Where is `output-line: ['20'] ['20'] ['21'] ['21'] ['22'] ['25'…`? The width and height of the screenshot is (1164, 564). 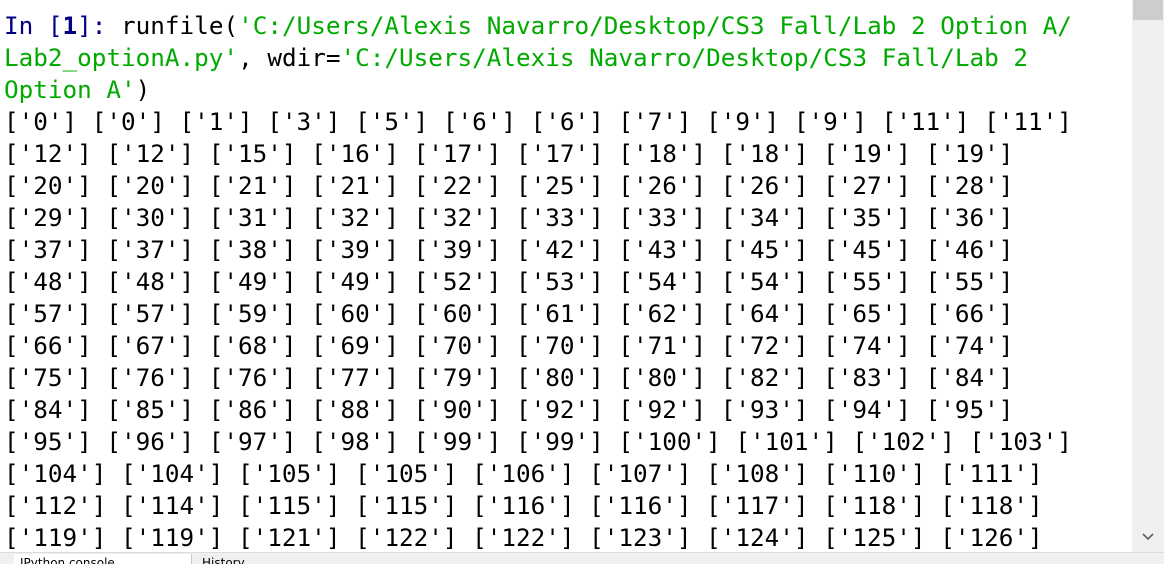 output-line: ['20'] ['20'] ['21'] ['21'] ['22'] ['25'… is located at coordinates (509, 185).